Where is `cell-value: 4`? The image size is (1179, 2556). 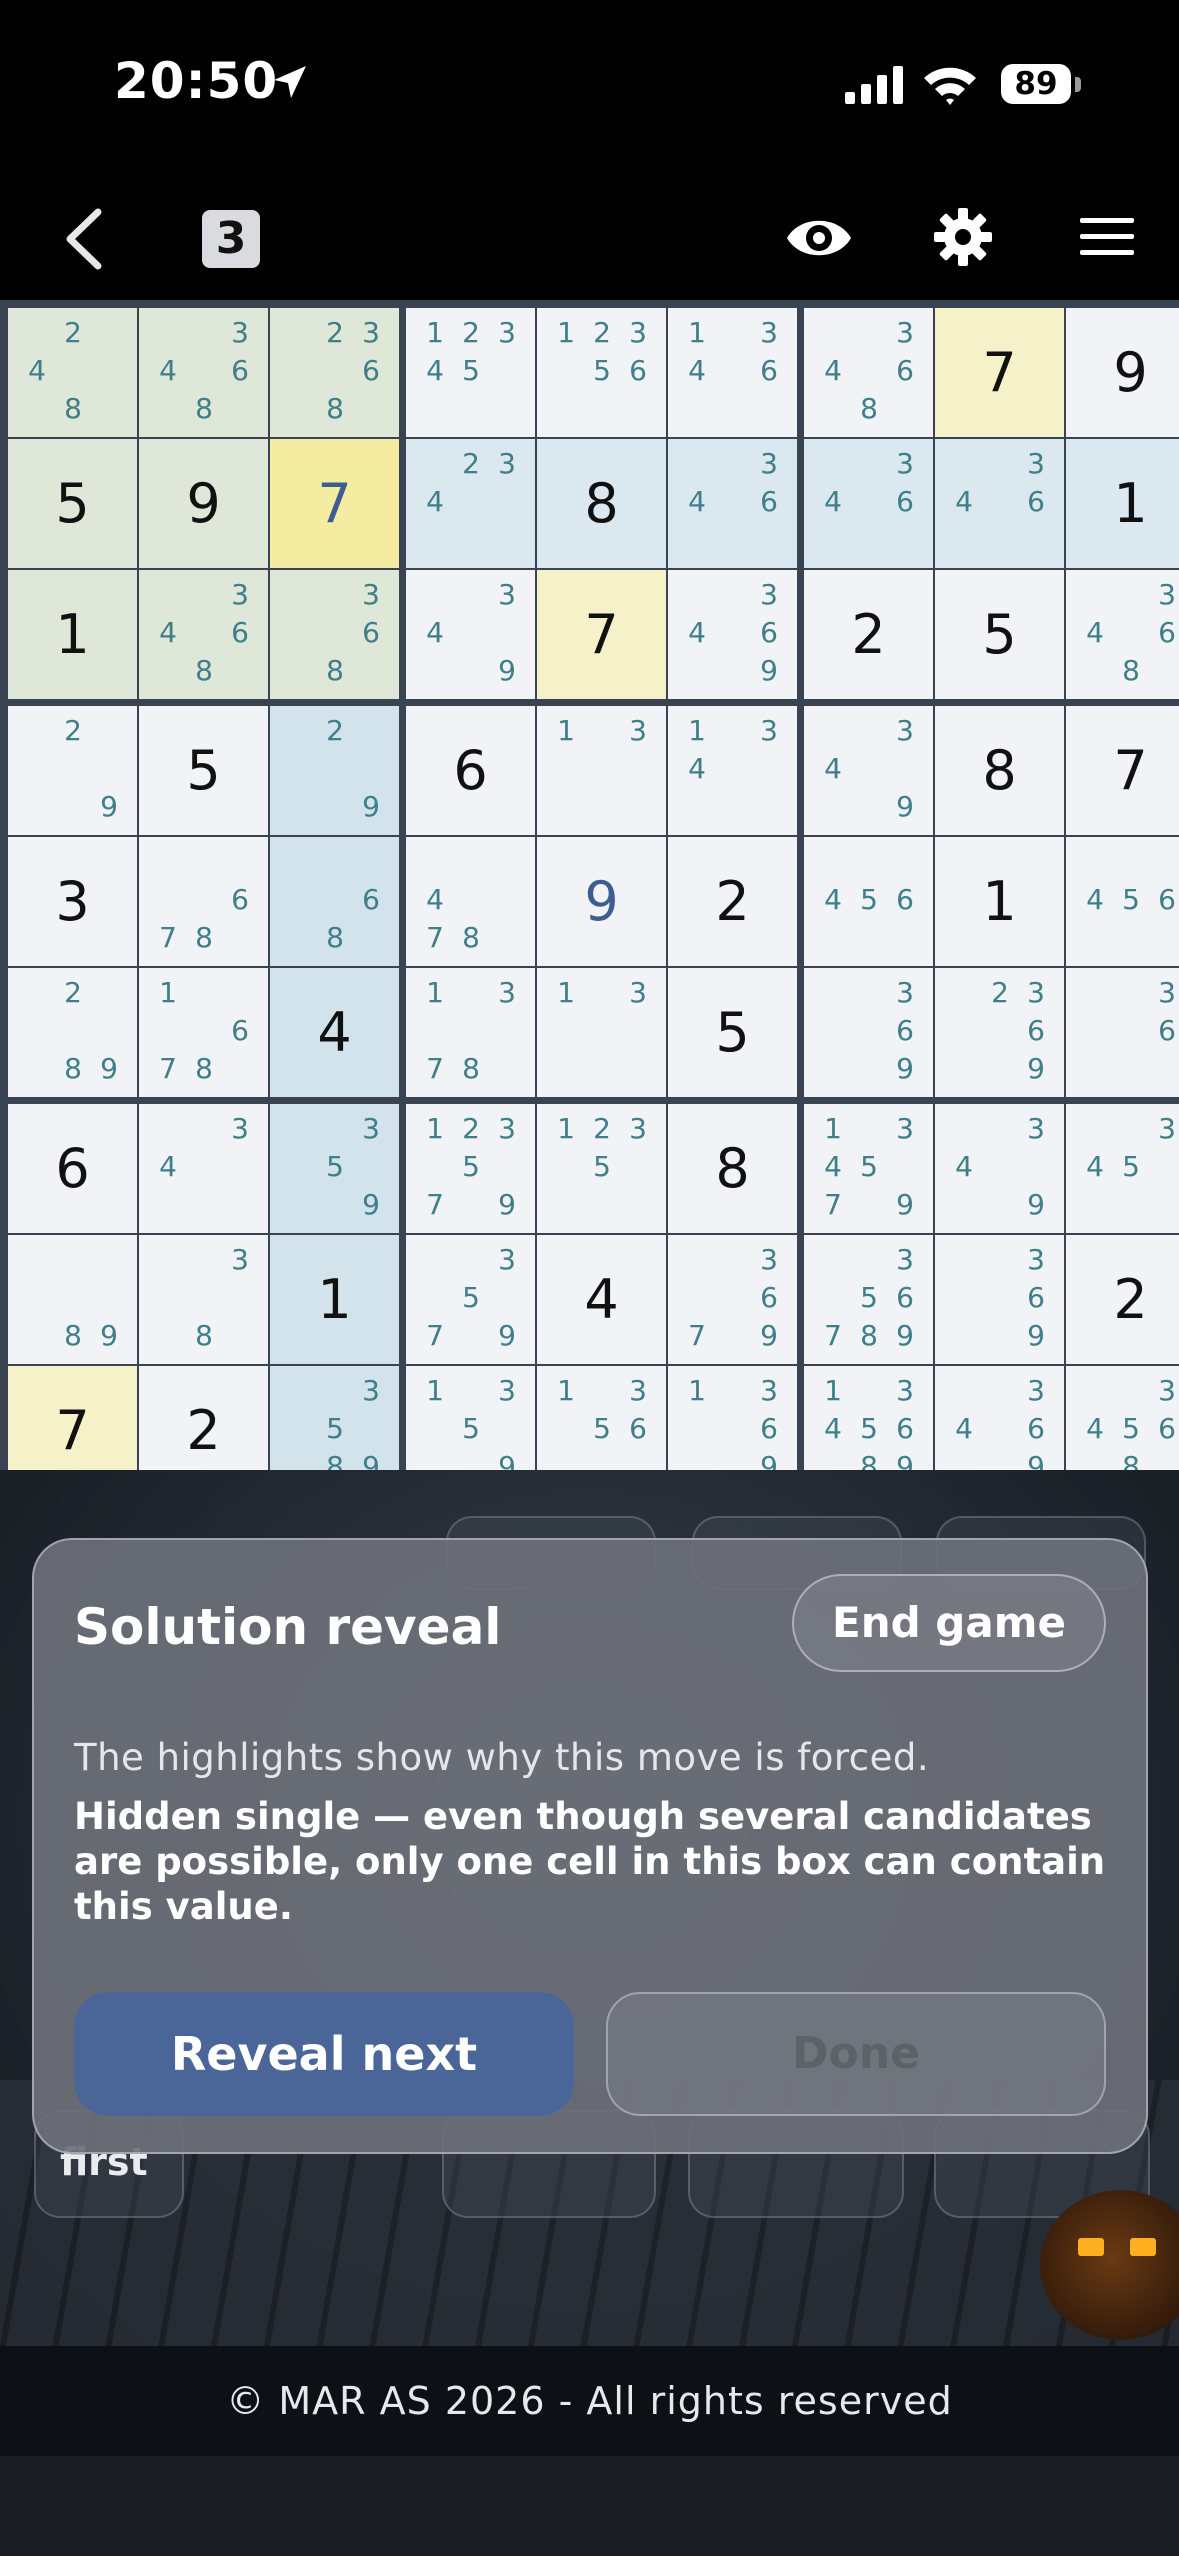 cell-value: 4 is located at coordinates (601, 1299).